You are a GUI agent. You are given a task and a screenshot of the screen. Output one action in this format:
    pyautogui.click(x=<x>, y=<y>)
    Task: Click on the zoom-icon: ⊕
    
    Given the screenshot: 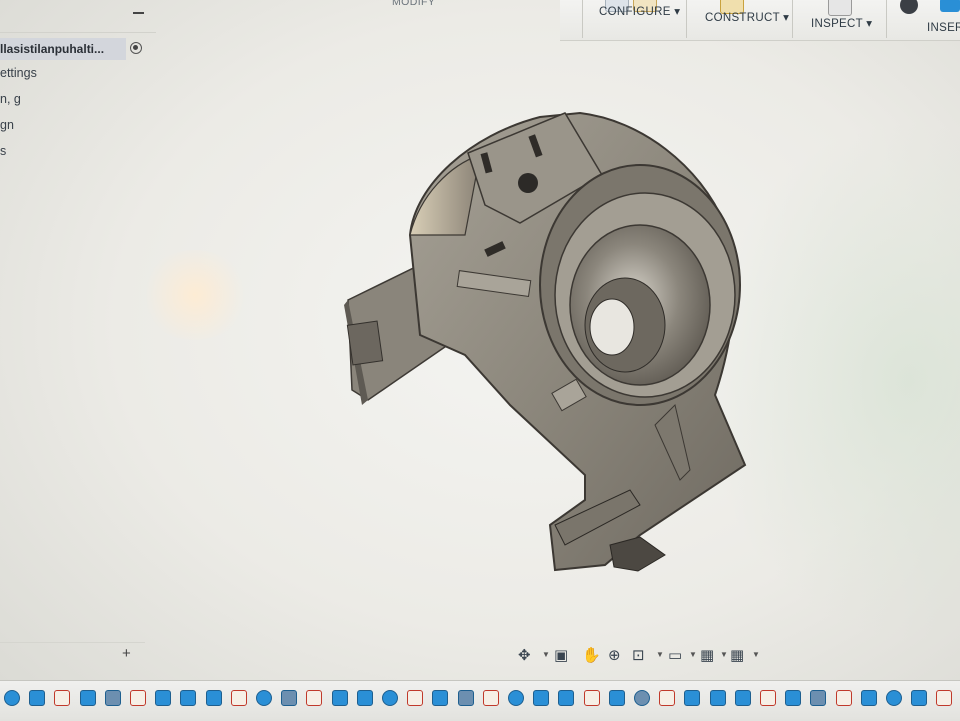 What is the action you would take?
    pyautogui.click(x=614, y=655)
    